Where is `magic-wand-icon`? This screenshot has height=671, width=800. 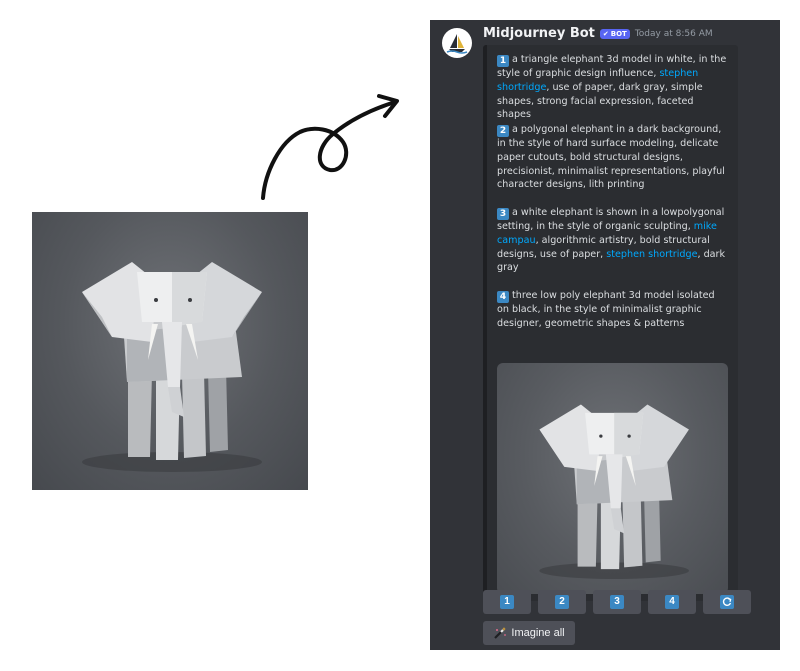 magic-wand-icon is located at coordinates (500, 633).